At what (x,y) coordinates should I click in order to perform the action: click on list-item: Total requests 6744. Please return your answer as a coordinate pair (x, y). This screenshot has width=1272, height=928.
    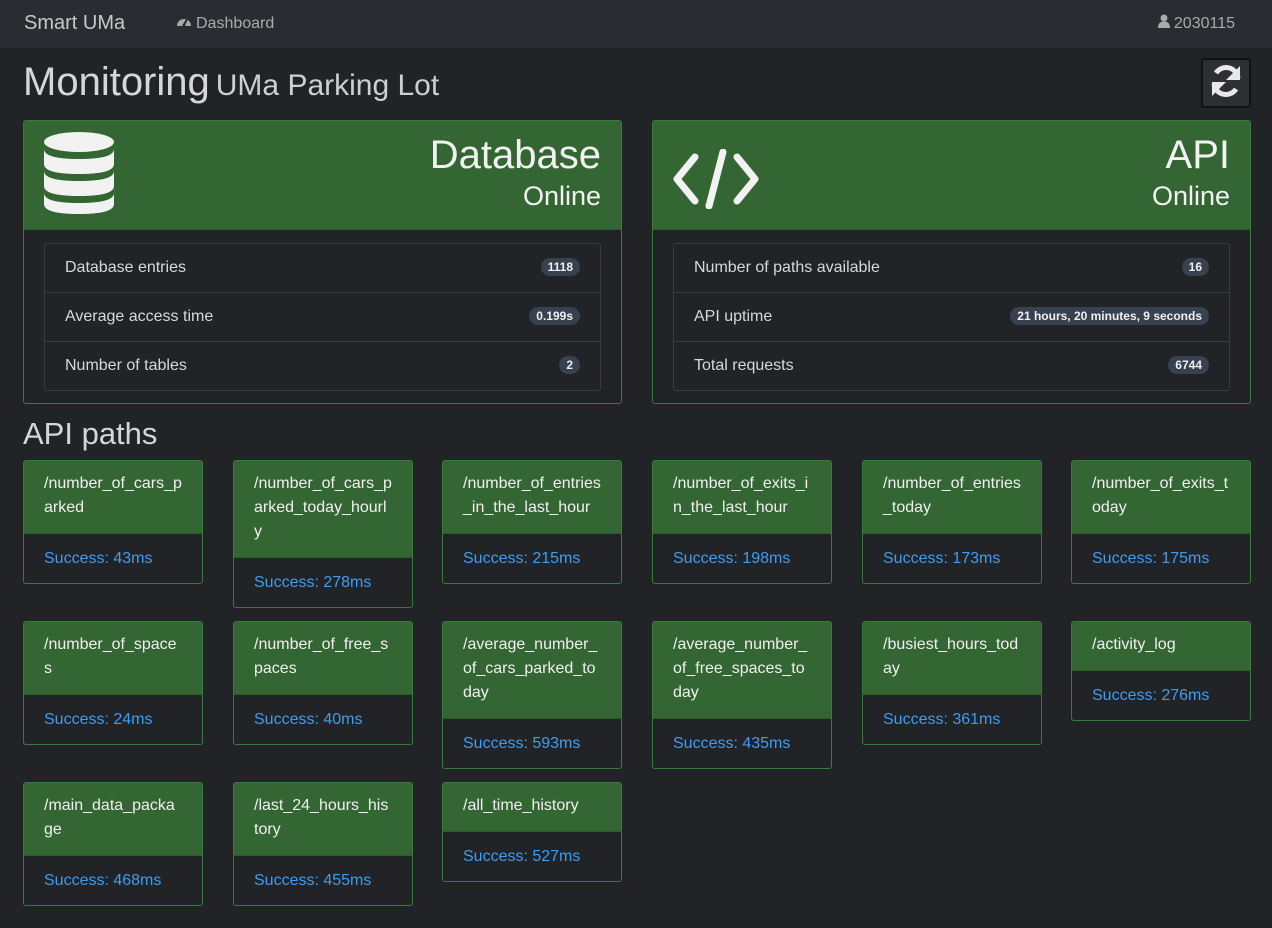
    Looking at the image, I should click on (951, 366).